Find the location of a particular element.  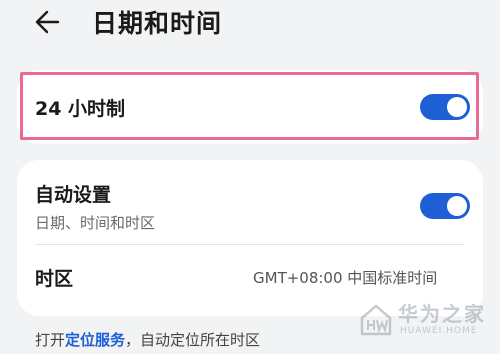

page-title: 日期和时间 is located at coordinates (157, 23).